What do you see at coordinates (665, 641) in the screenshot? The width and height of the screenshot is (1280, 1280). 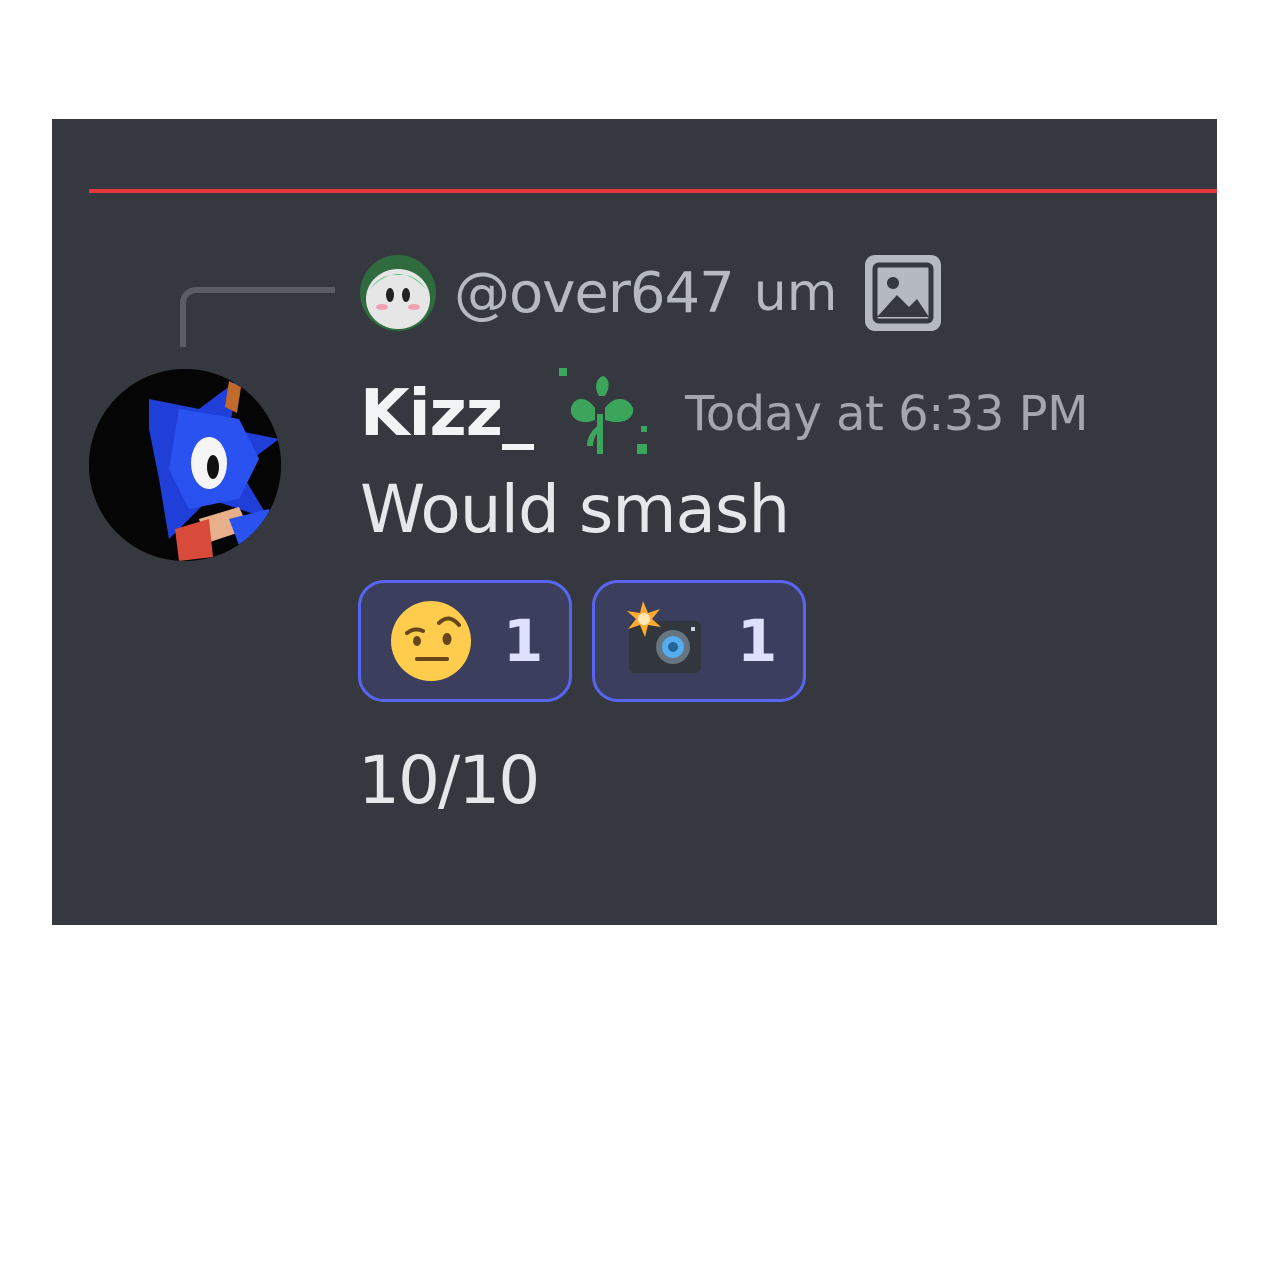 I see `camera-with-flash-emoji-icon` at bounding box center [665, 641].